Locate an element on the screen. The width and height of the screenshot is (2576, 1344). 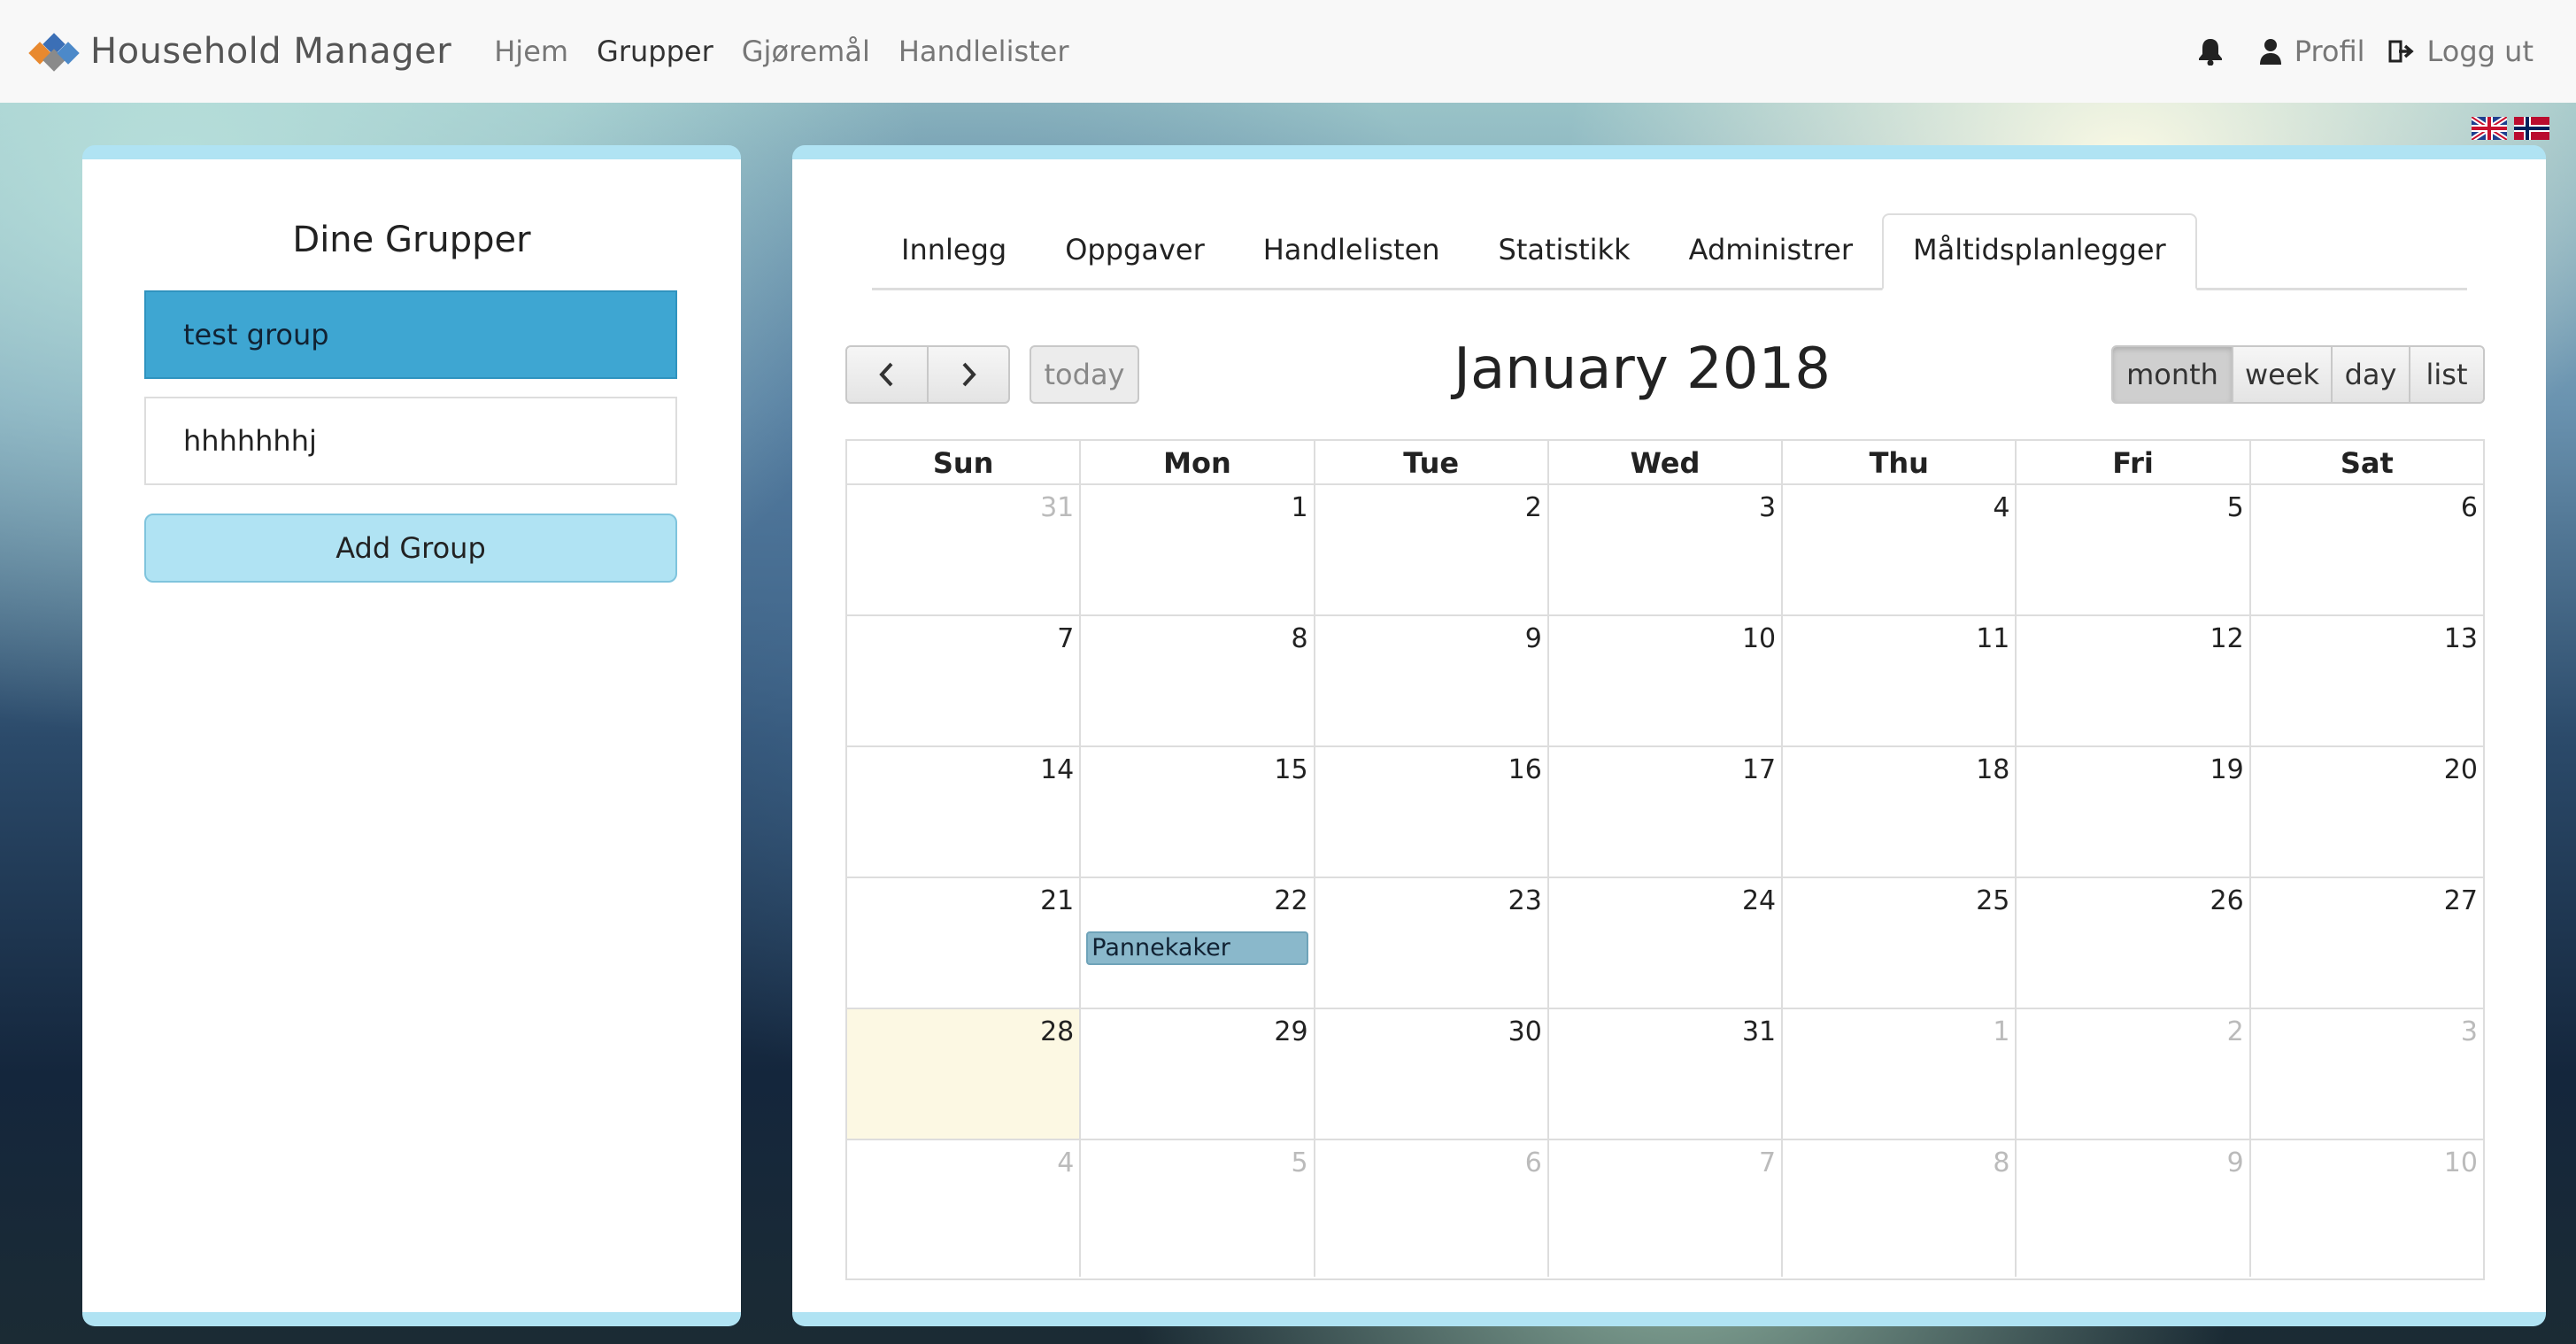
norway-flag-icon is located at coordinates (2531, 128).